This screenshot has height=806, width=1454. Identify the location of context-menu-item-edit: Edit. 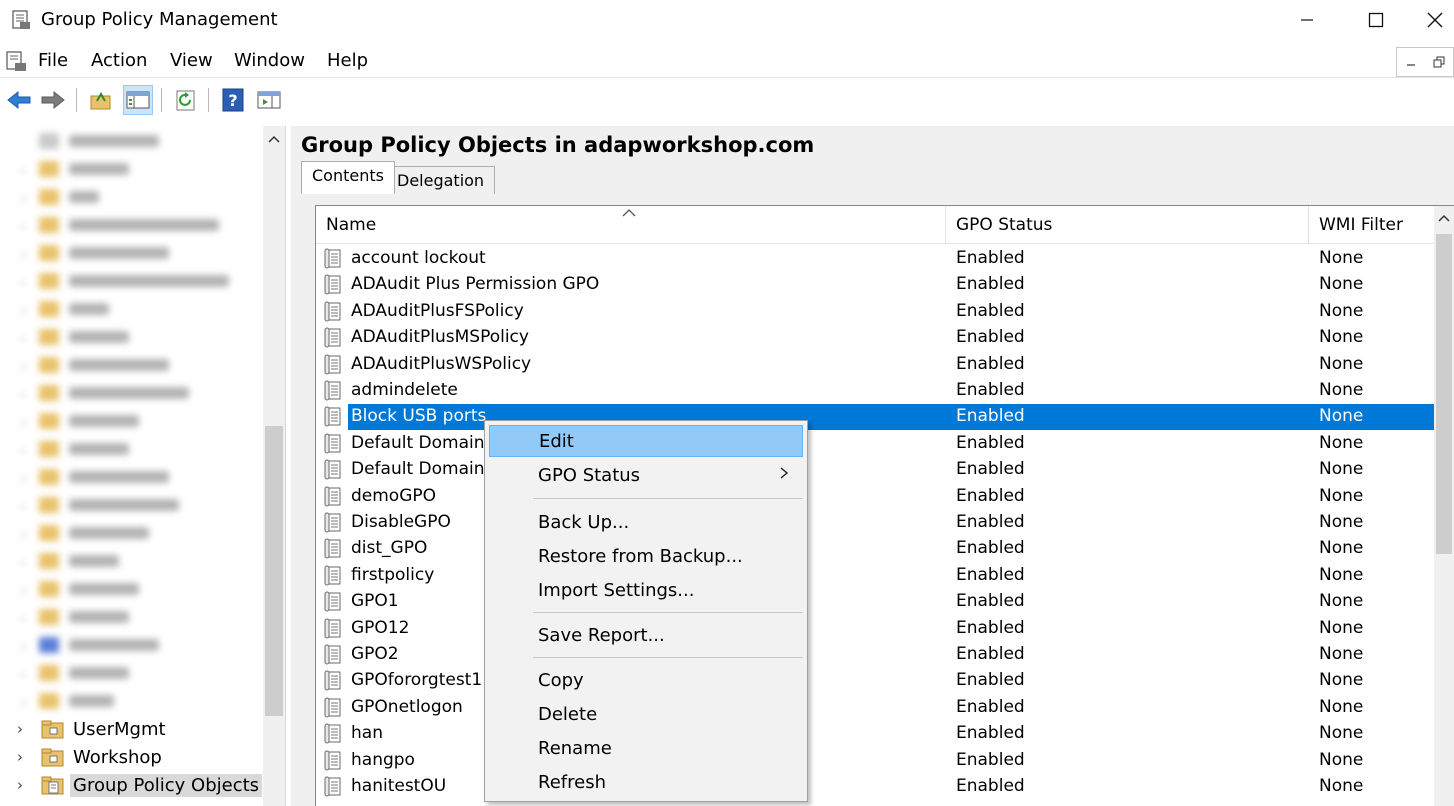
(646, 441).